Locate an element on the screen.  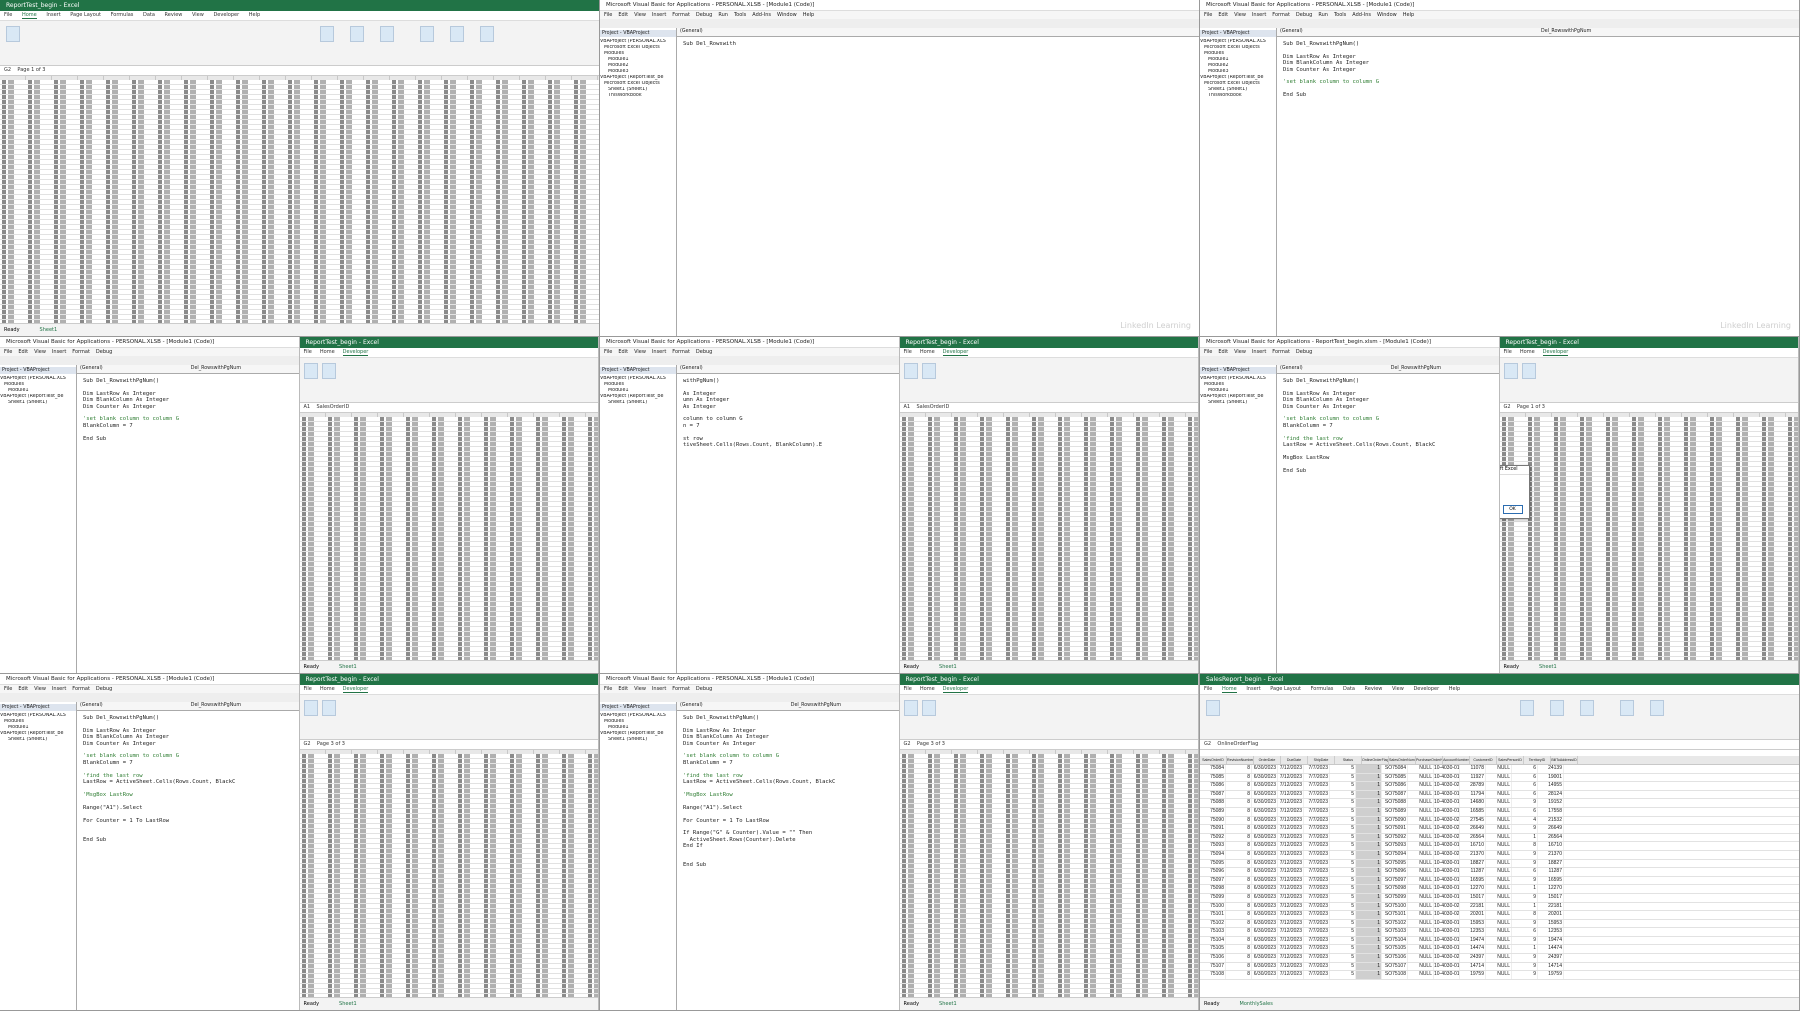
table-cell: 10-4030-021370 is located at coordinates (1447, 854).